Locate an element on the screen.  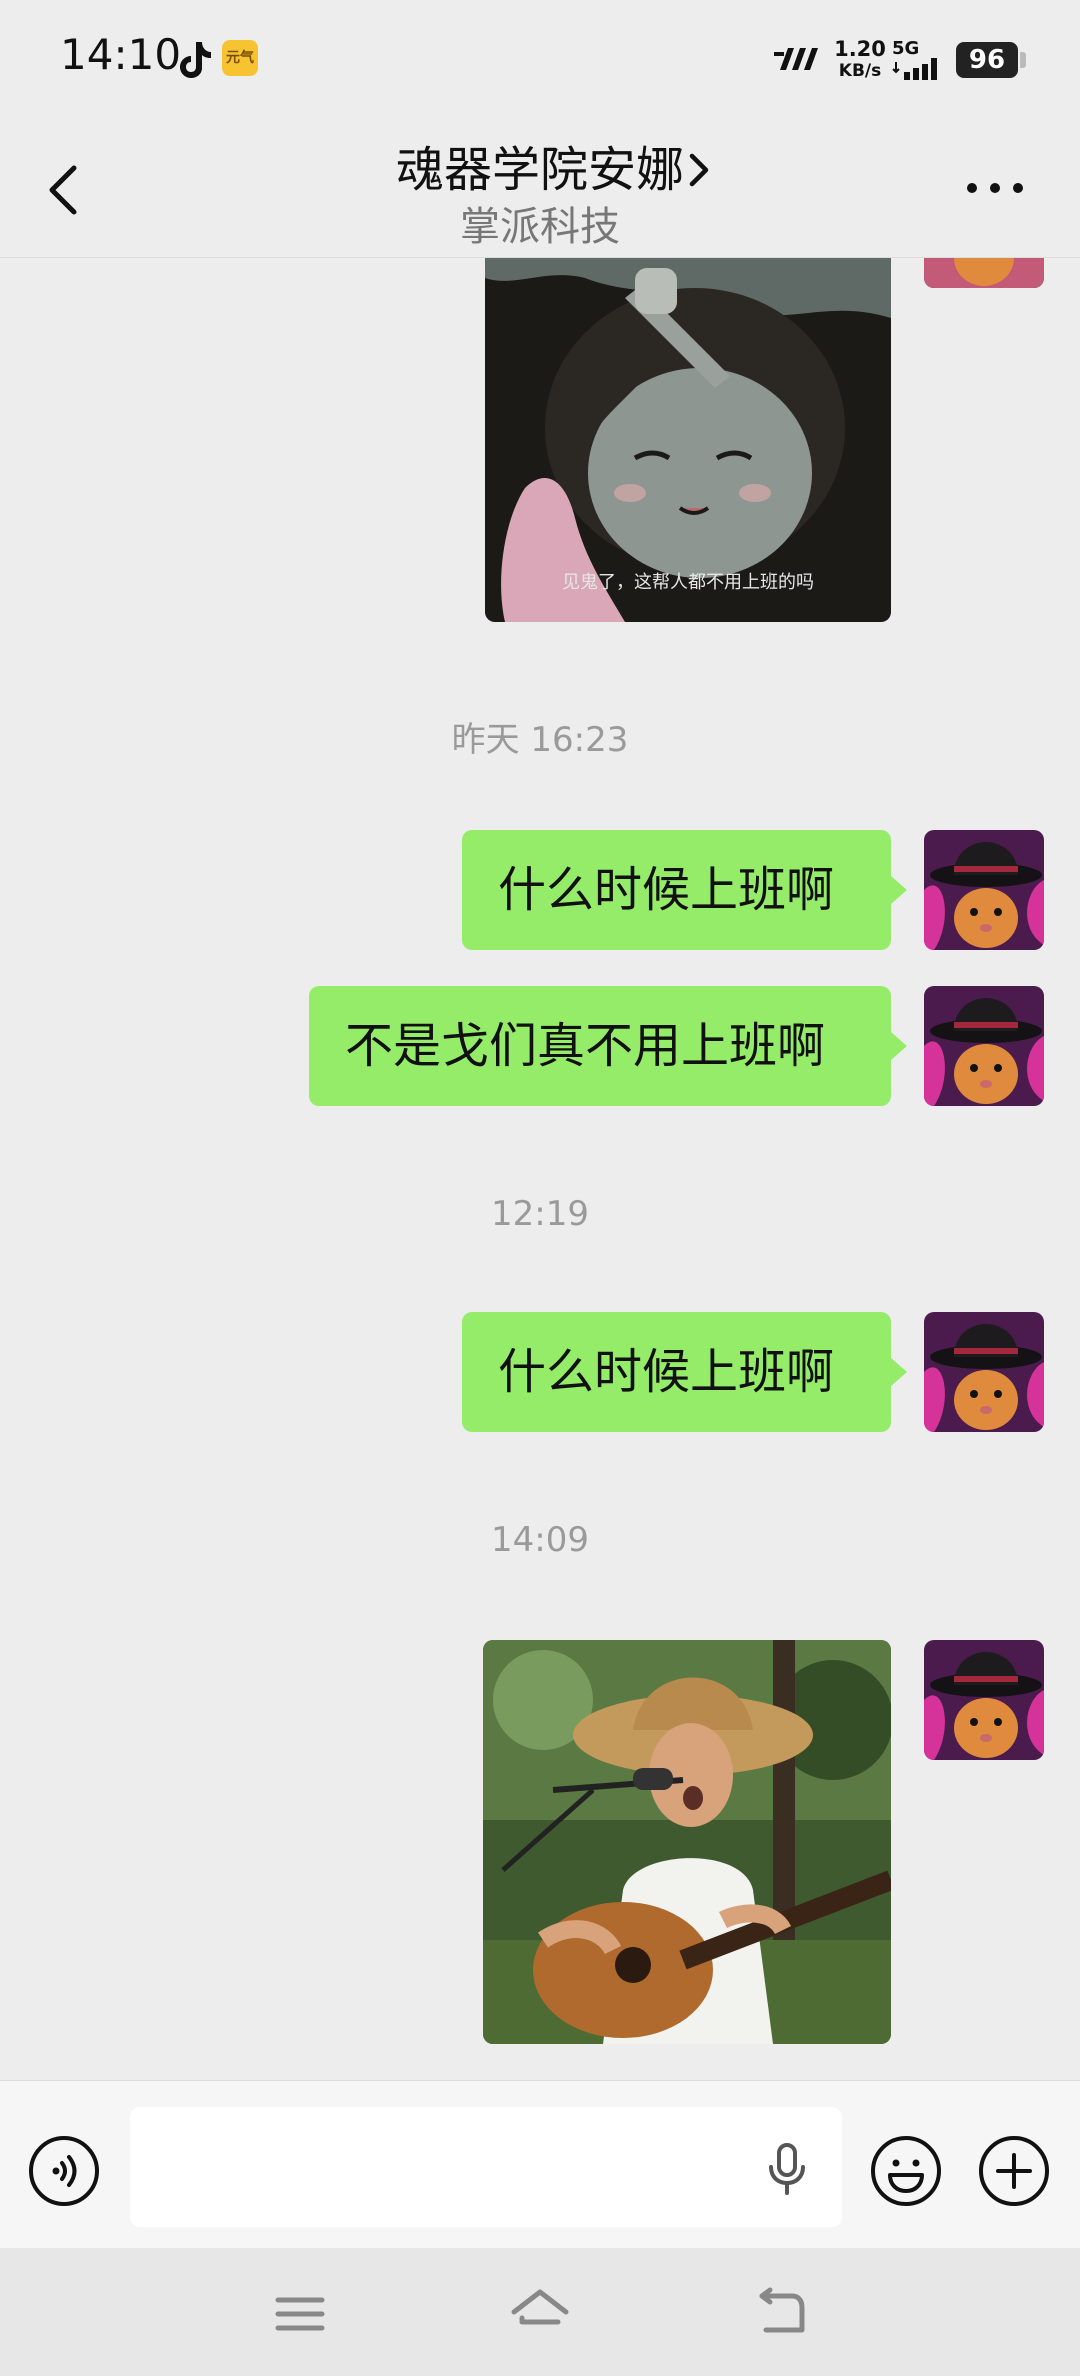
net-speed-value: 1.20 is located at coordinates (860, 49).